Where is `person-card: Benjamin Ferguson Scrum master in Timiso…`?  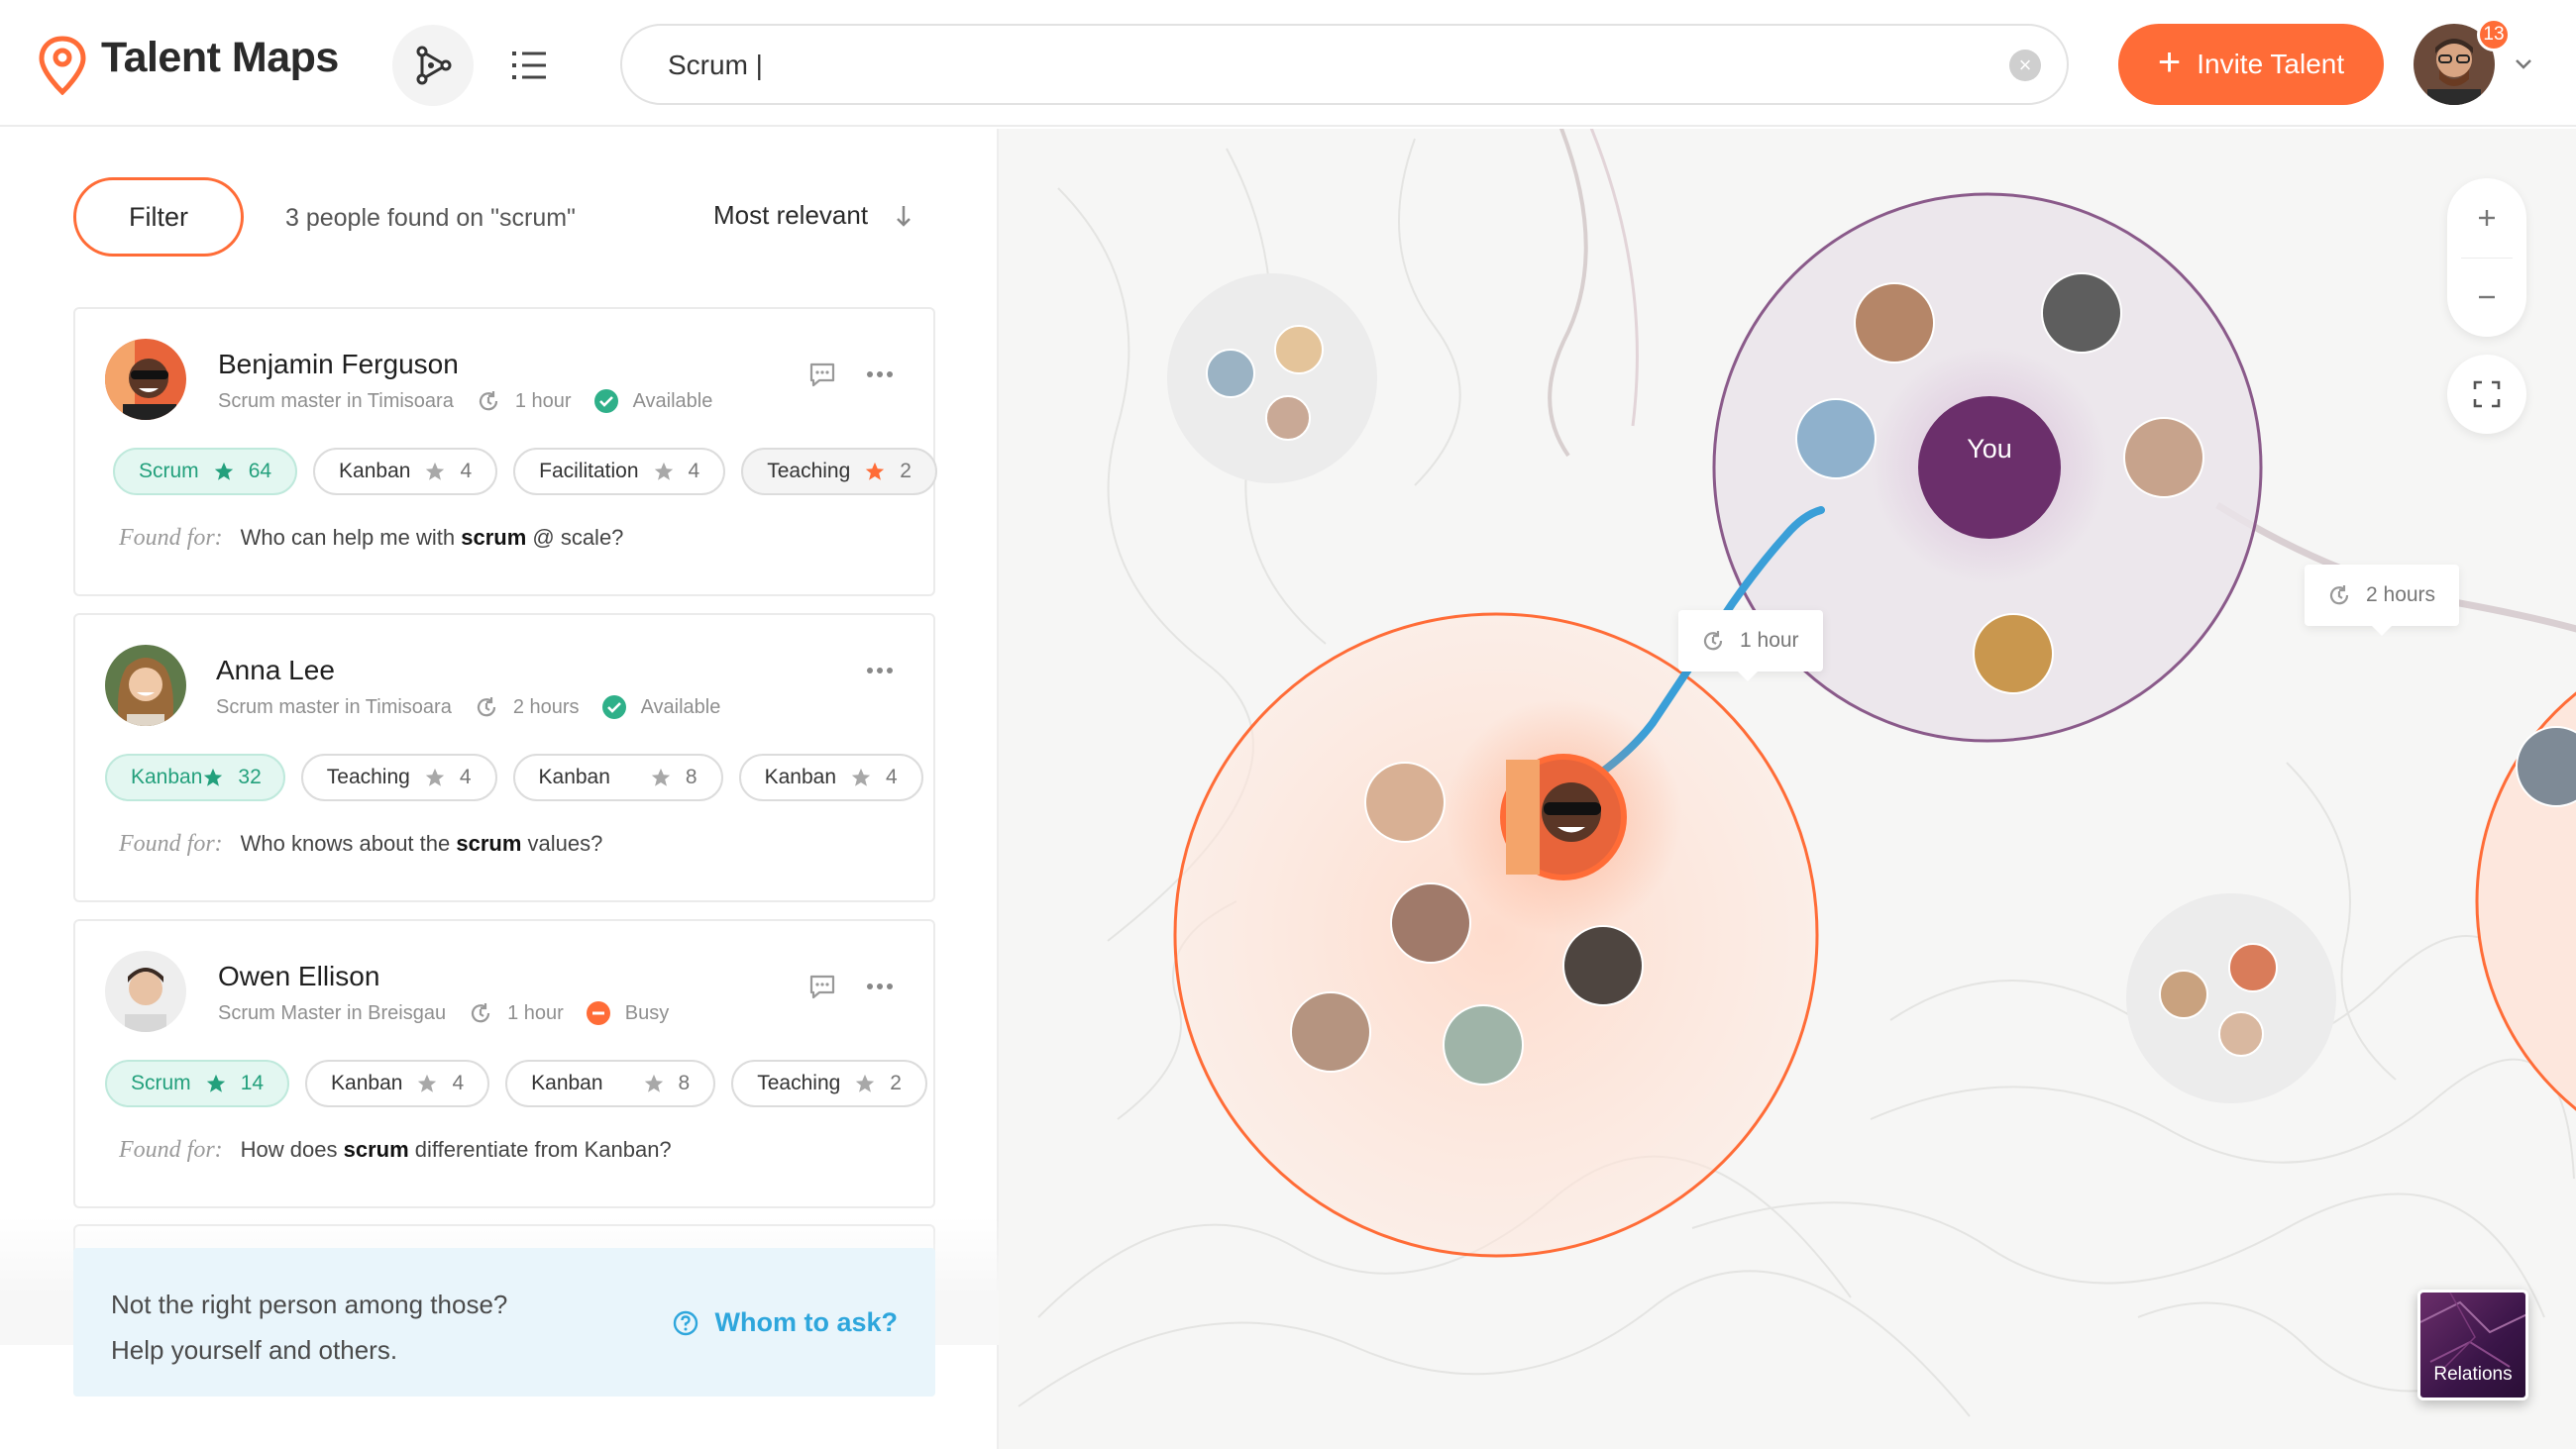
person-card: Benjamin Ferguson Scrum master in Timiso… is located at coordinates (505, 451).